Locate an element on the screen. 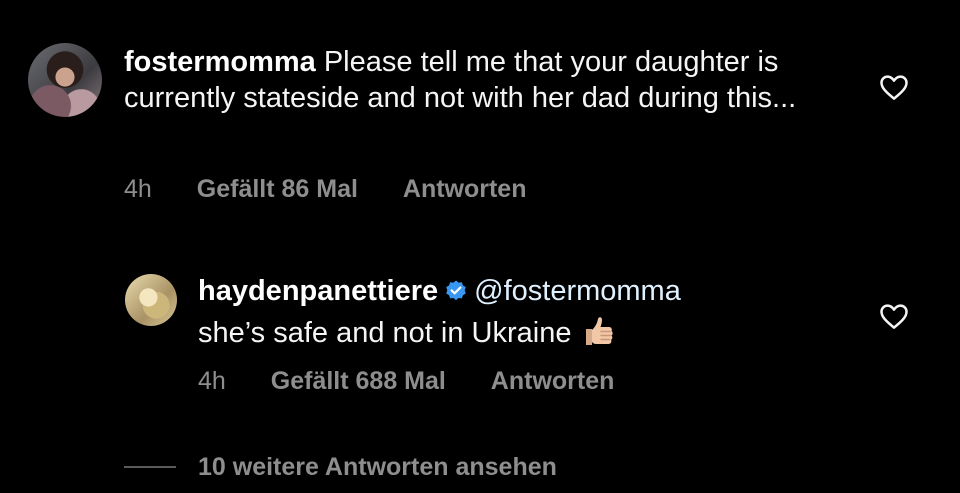  comment-likes: Gefällt 688 Mal is located at coordinates (358, 381).